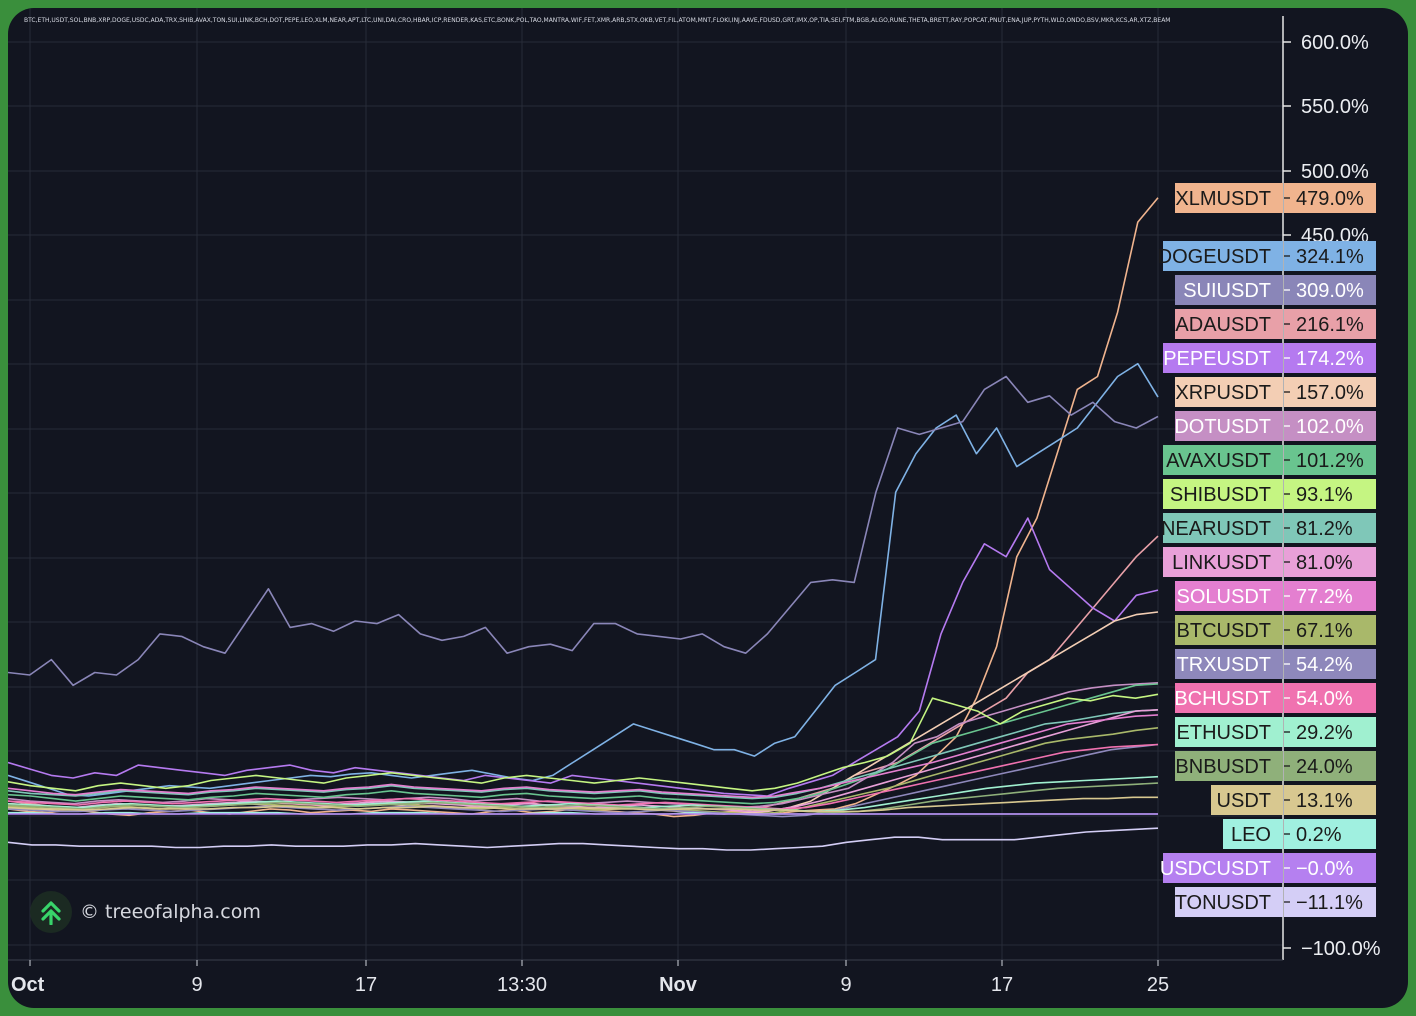  I want to click on legend-label-shibusdt: SHIBUSDT 93.1%, so click(1269, 494).